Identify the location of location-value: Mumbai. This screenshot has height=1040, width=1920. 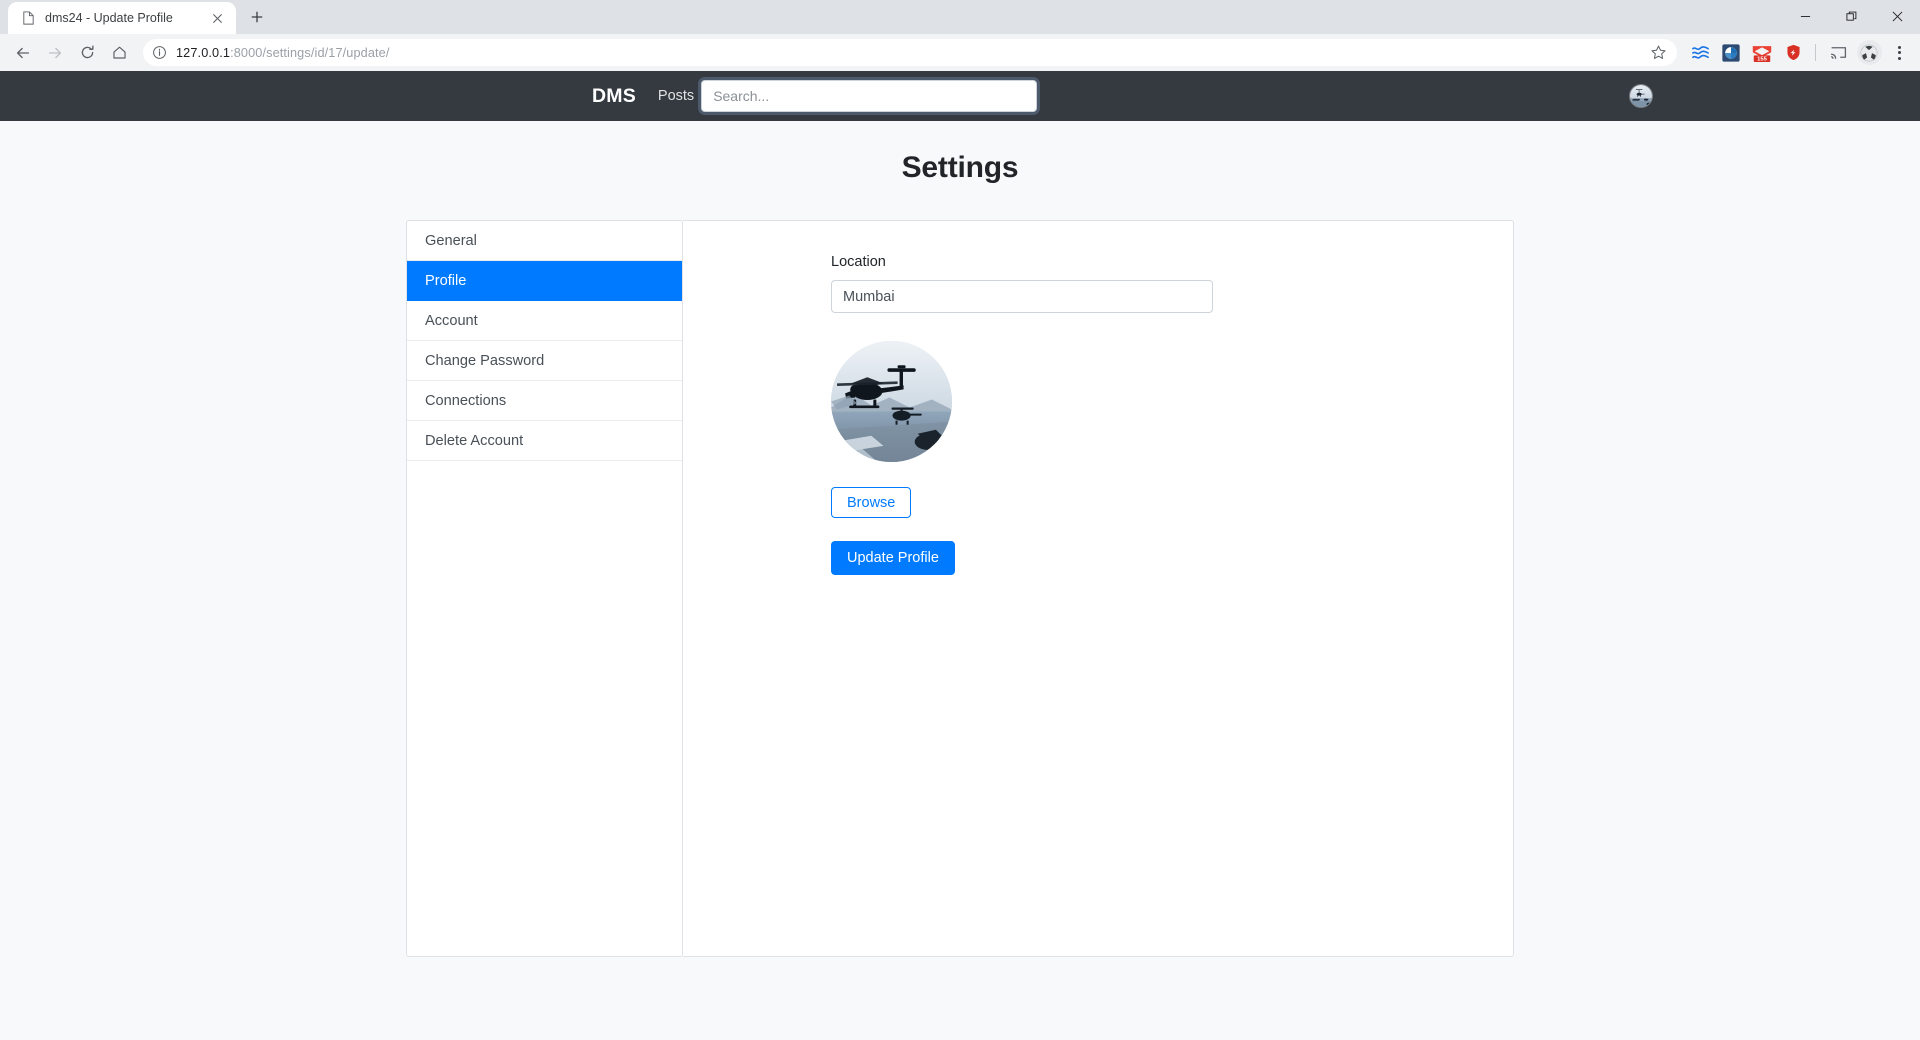
(869, 296).